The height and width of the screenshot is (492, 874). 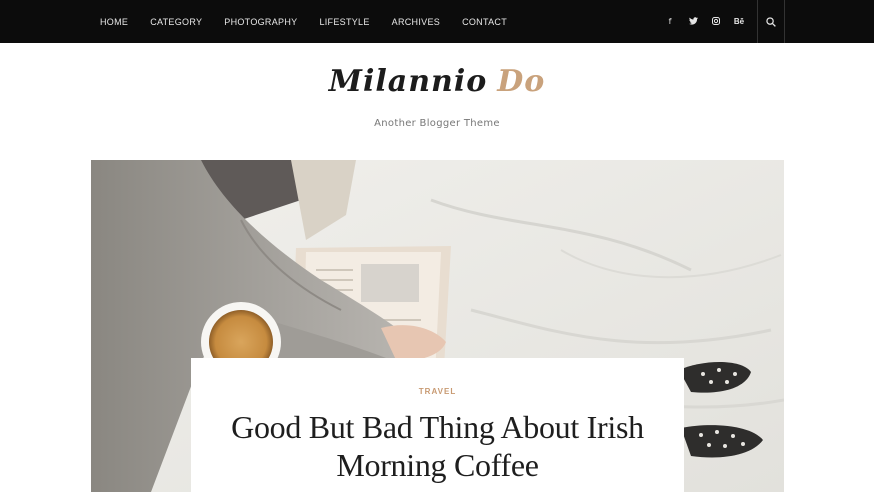 I want to click on nav-contact: CONTACT, so click(x=484, y=22).